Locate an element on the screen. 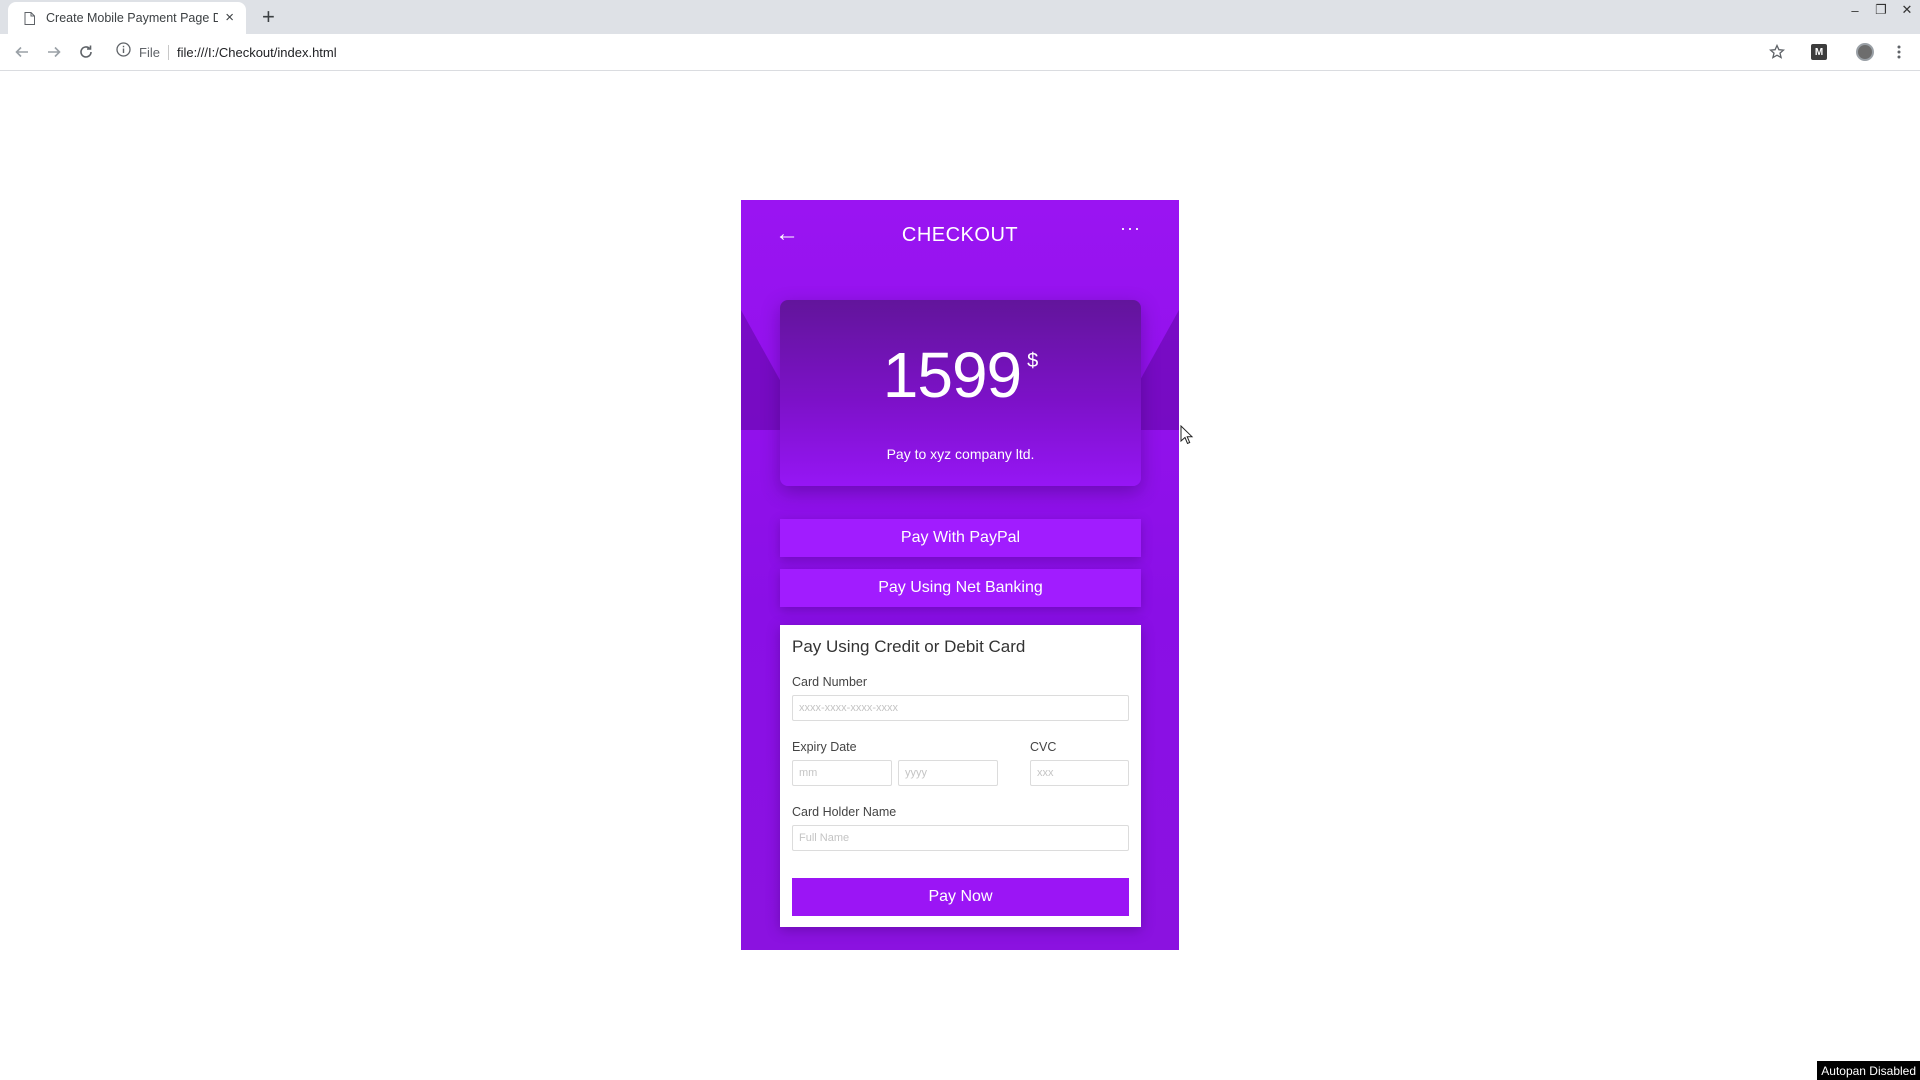 The width and height of the screenshot is (1920, 1080). expiry-year-input is located at coordinates (948, 773).